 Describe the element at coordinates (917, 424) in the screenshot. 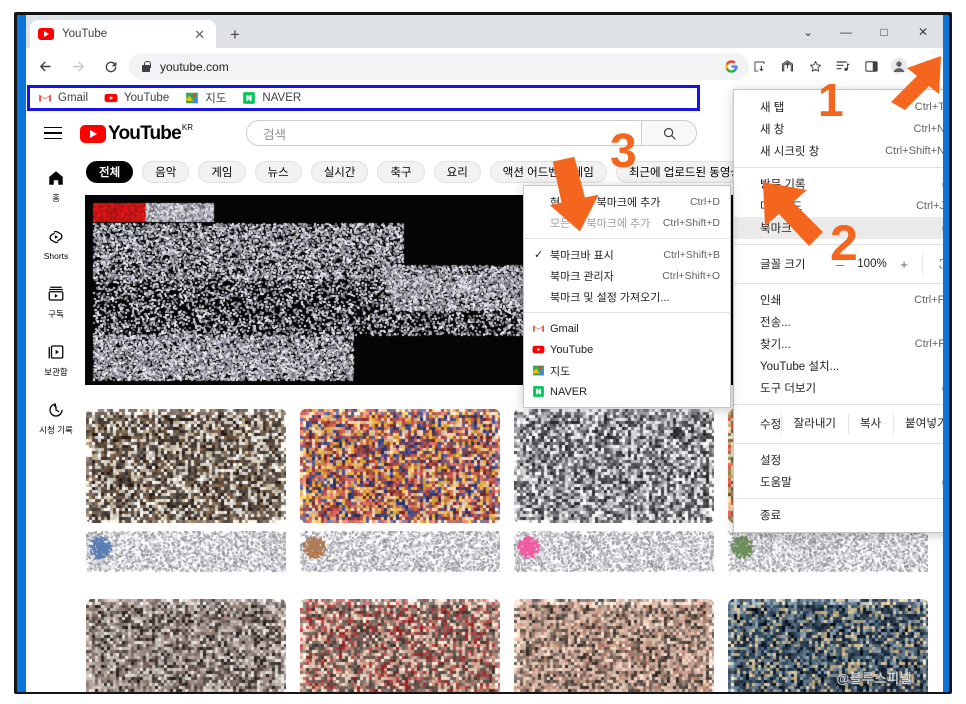

I see `paste-button: 붙여넣기` at that location.